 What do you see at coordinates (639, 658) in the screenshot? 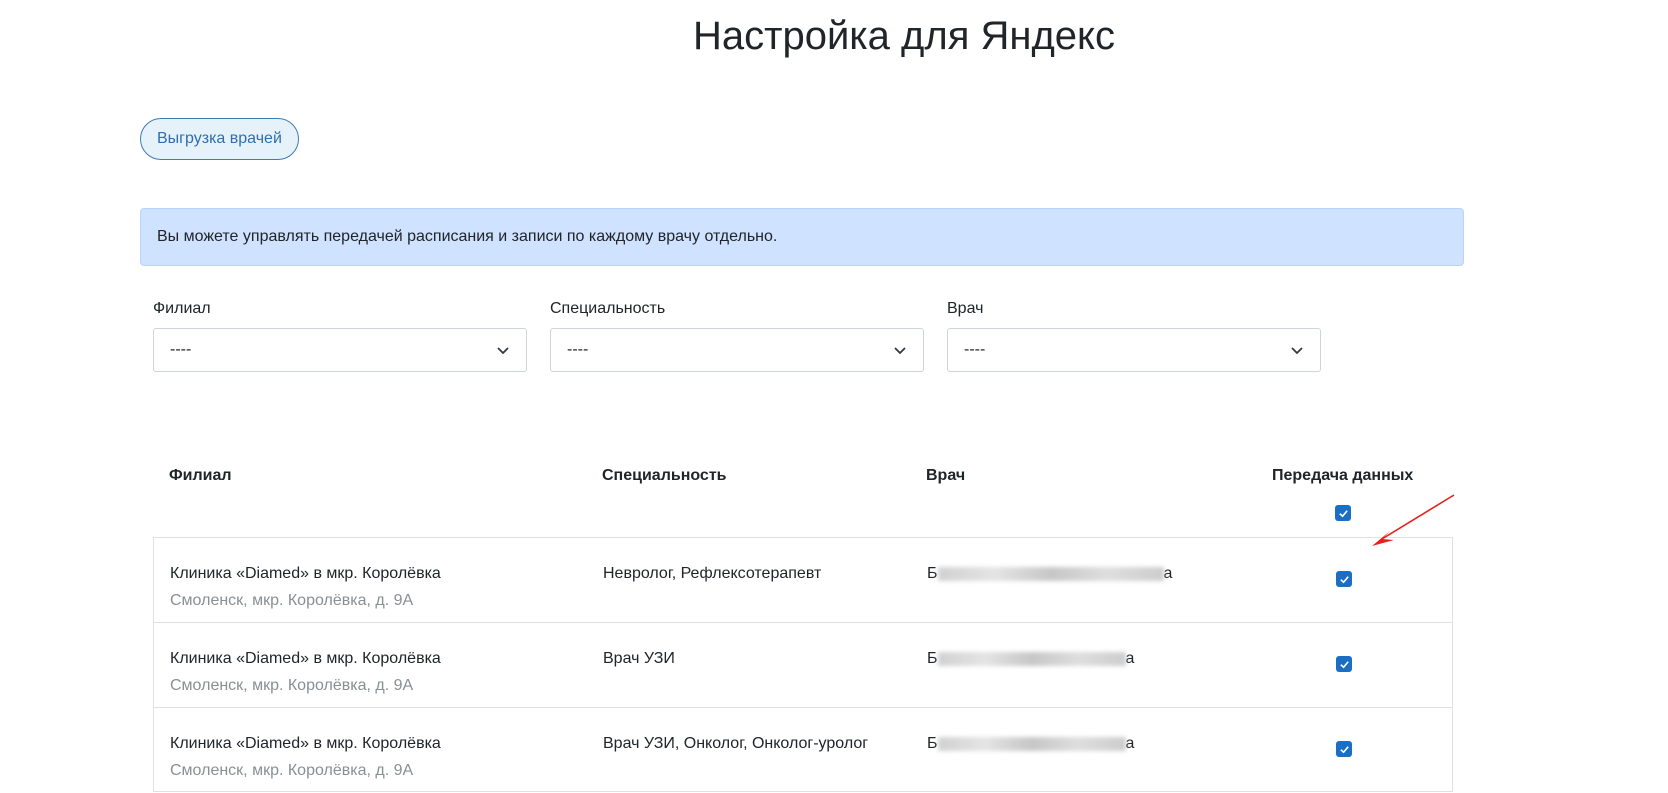
I see `specialty-cell: Врач УЗИ` at bounding box center [639, 658].